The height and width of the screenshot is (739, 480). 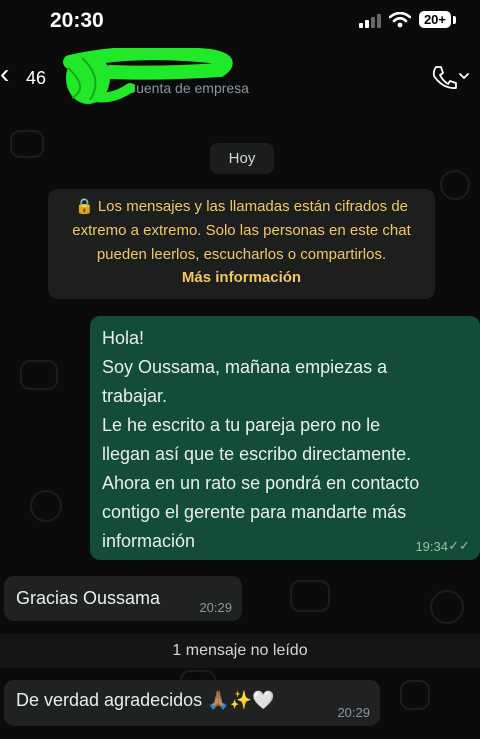 I want to click on incoming-message: Gracias Oussama 20:29, so click(x=123, y=598).